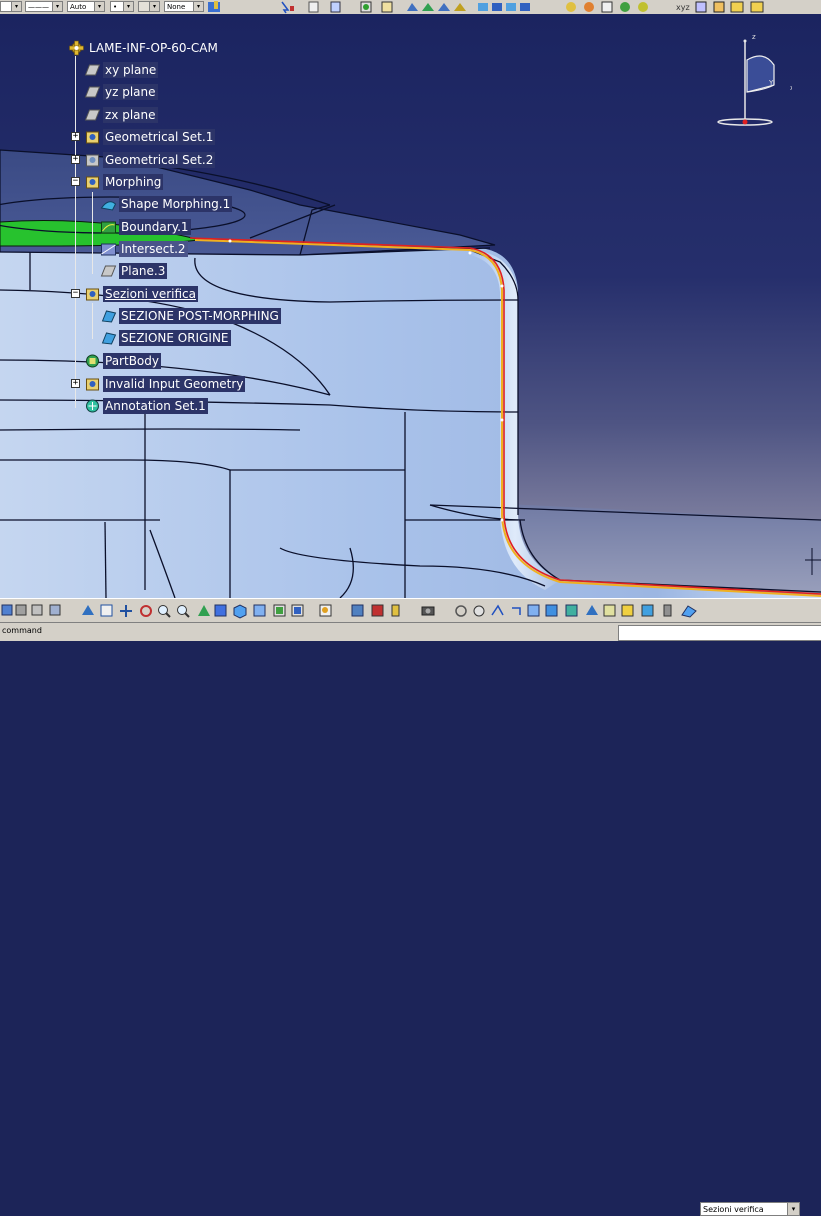 The image size is (821, 1216). What do you see at coordinates (428, 611) in the screenshot?
I see `camera-icon` at bounding box center [428, 611].